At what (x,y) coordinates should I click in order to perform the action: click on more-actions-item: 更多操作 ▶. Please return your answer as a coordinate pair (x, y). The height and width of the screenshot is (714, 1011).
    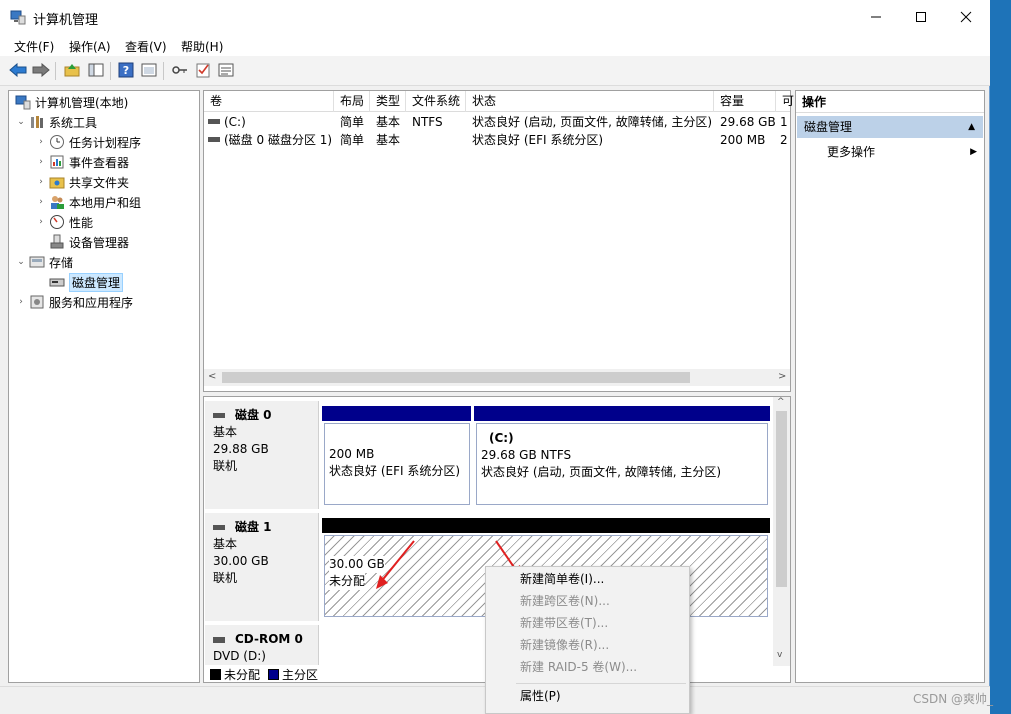
    Looking at the image, I should click on (902, 152).